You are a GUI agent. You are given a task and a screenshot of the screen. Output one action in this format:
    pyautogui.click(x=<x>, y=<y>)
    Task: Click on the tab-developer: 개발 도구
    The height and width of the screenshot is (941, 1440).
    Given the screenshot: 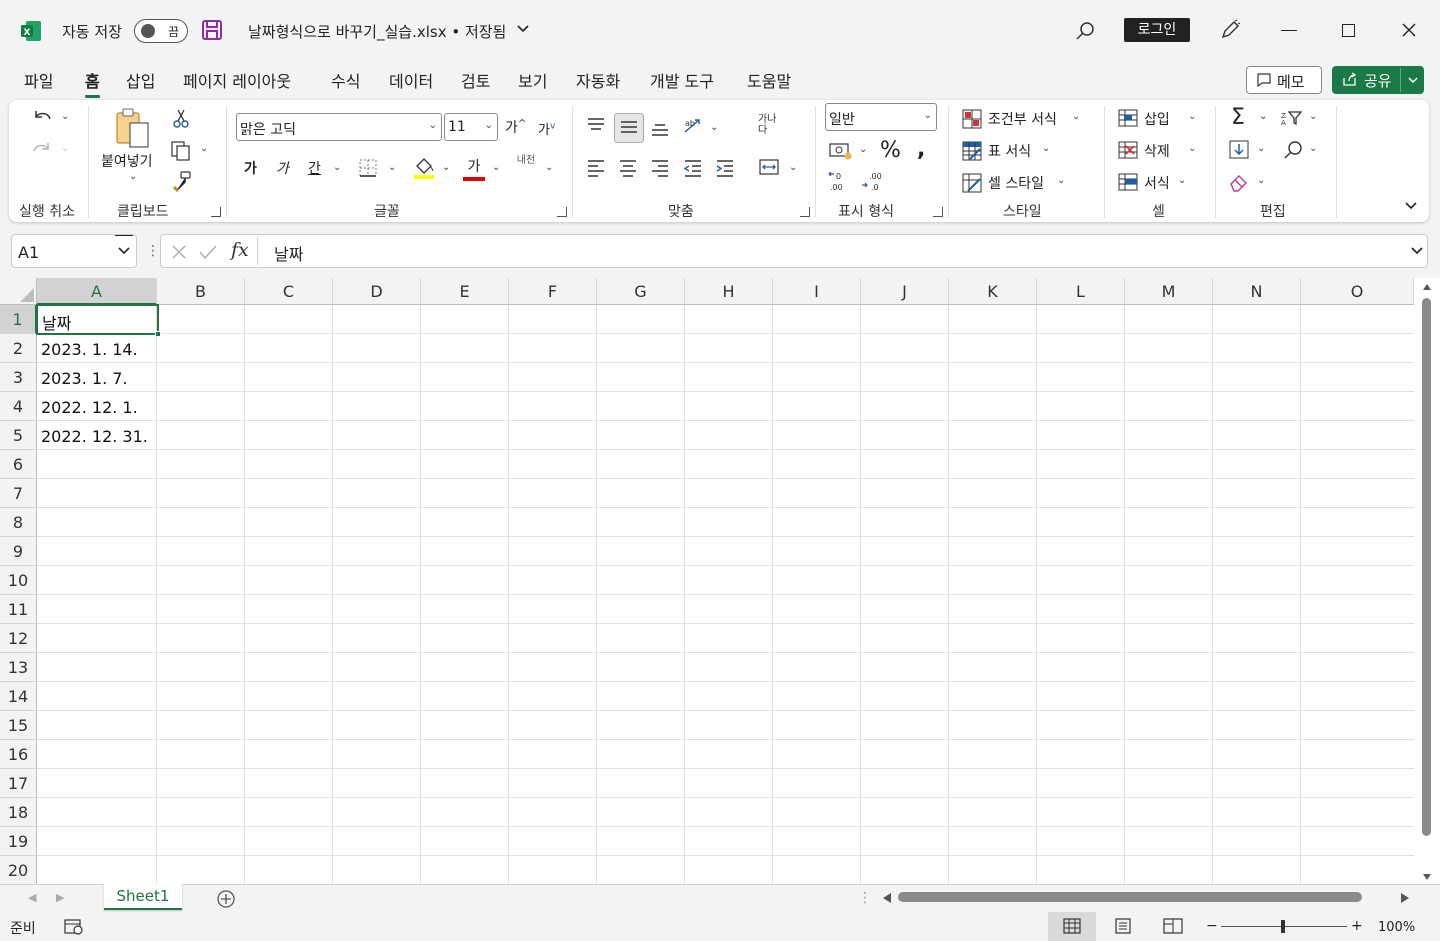 What is the action you would take?
    pyautogui.click(x=682, y=80)
    